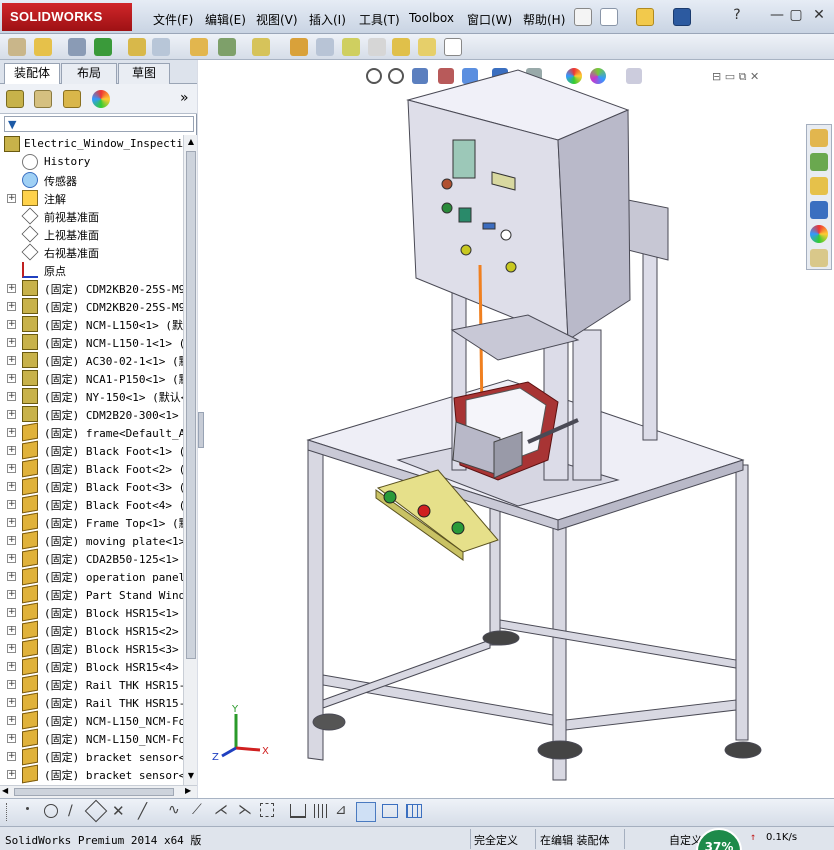 This screenshot has width=834, height=850. I want to click on dimension-icon, so click(298, 811).